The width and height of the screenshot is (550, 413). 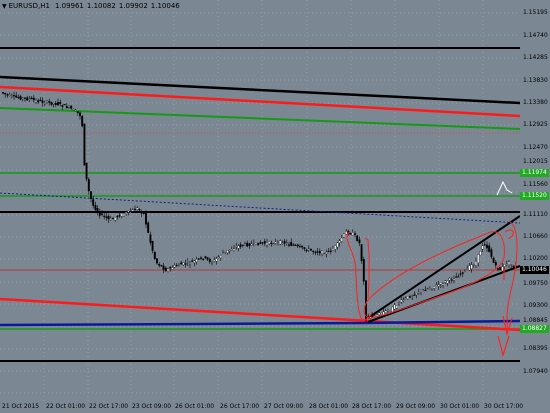 What do you see at coordinates (260, 90) in the screenshot?
I see `trendline-black-upper` at bounding box center [260, 90].